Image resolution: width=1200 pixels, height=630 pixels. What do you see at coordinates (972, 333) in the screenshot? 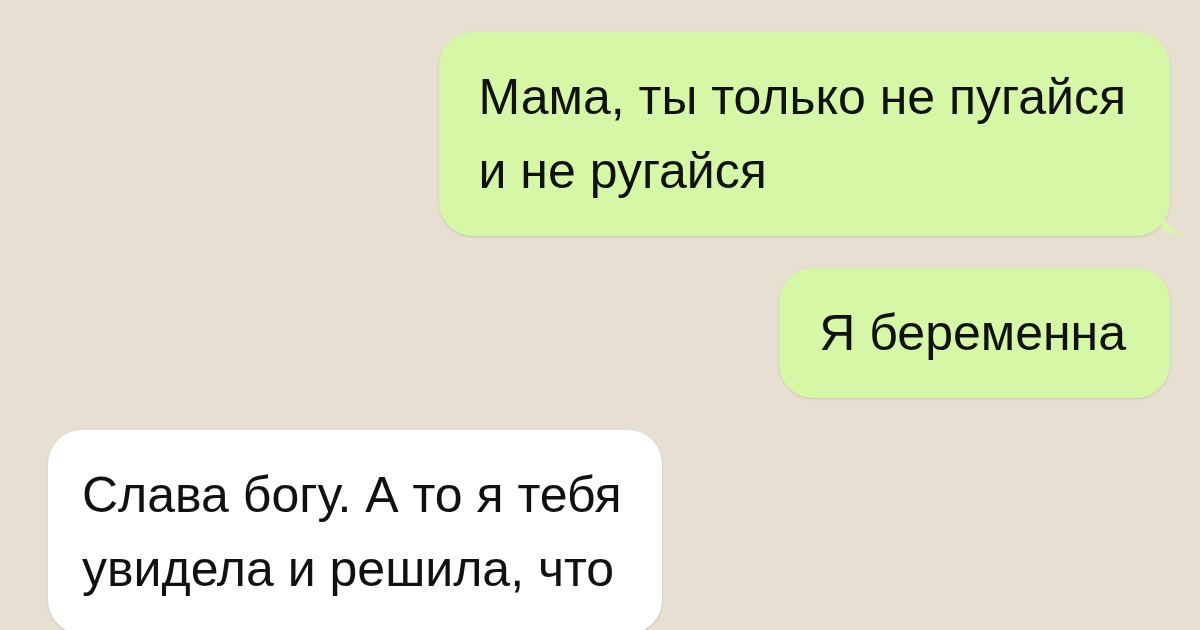
I see `message-text: Я беременна` at bounding box center [972, 333].